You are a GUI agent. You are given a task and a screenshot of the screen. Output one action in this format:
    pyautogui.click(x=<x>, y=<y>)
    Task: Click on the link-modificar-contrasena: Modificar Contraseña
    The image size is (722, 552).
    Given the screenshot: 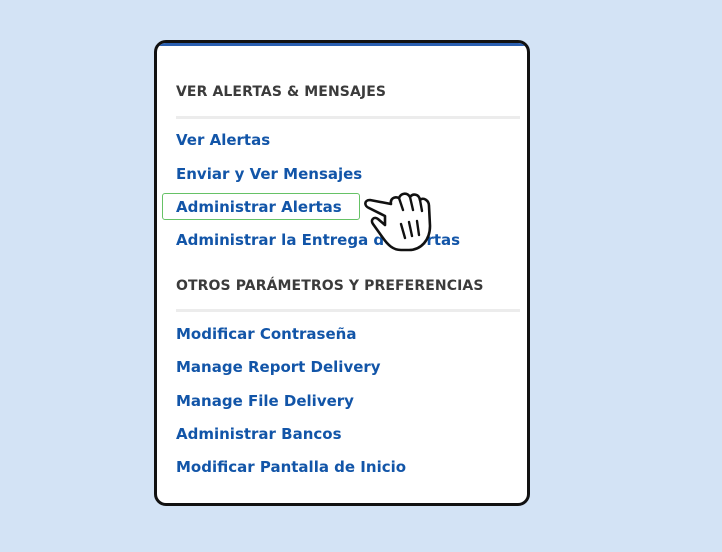 What is the action you would take?
    pyautogui.click(x=266, y=334)
    